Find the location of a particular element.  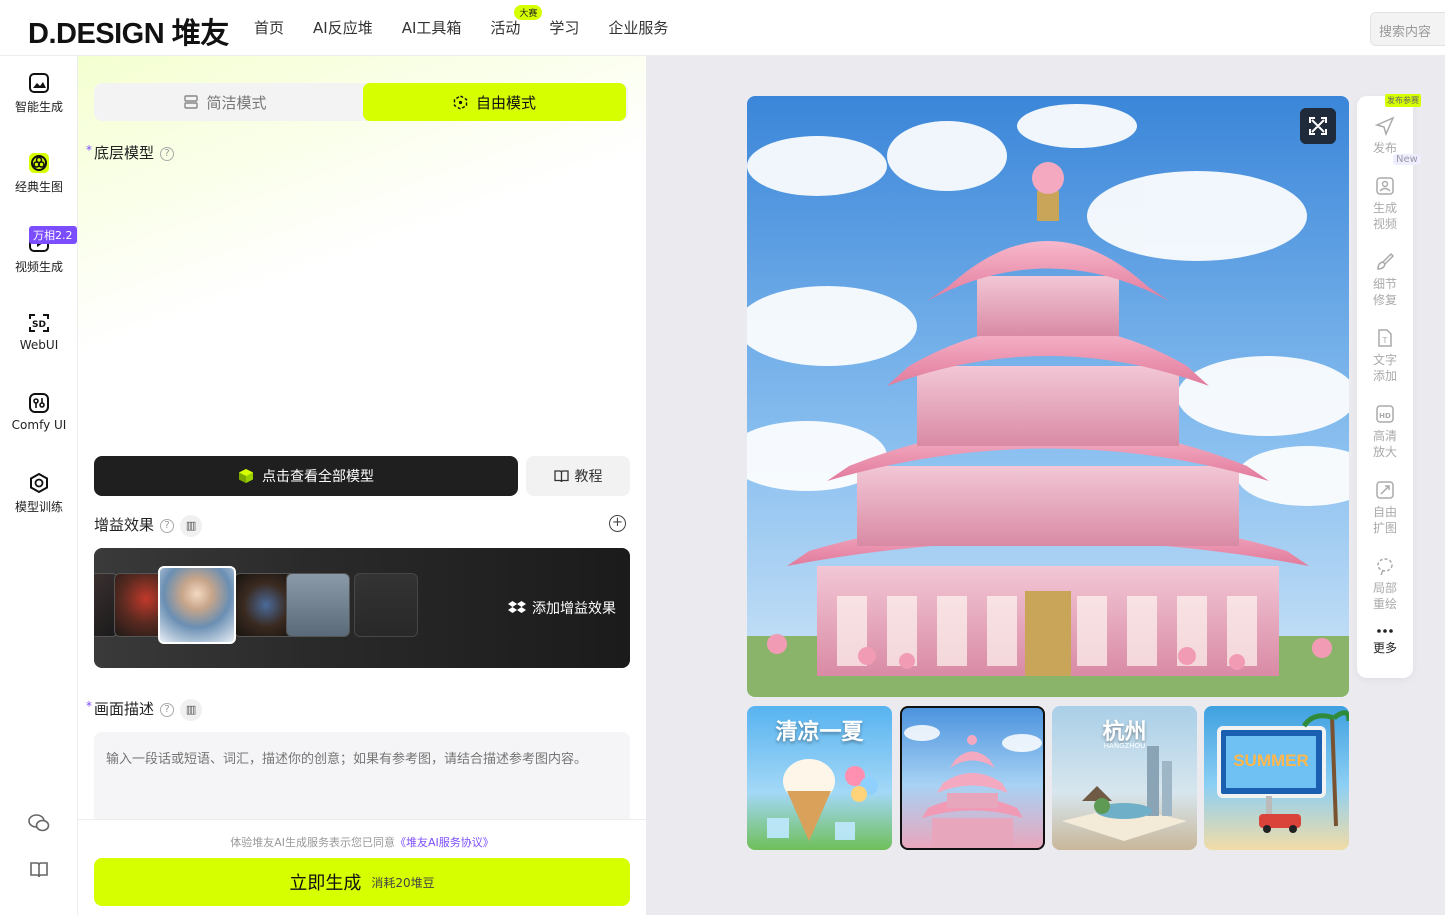

generate-footer: 体验堆友AI生成服务表示您已同意《堆友AI服务协议》 立即生成 消耗20堆豆 is located at coordinates (362, 867).